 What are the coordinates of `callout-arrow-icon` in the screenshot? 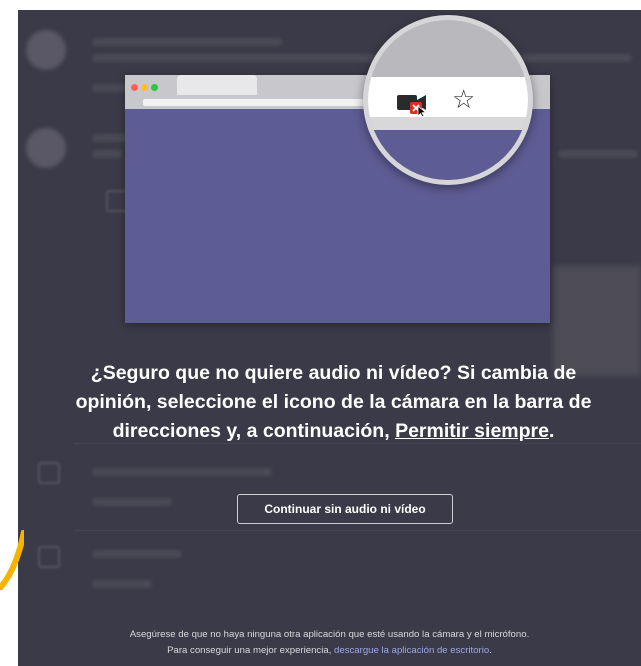 It's located at (12, 560).